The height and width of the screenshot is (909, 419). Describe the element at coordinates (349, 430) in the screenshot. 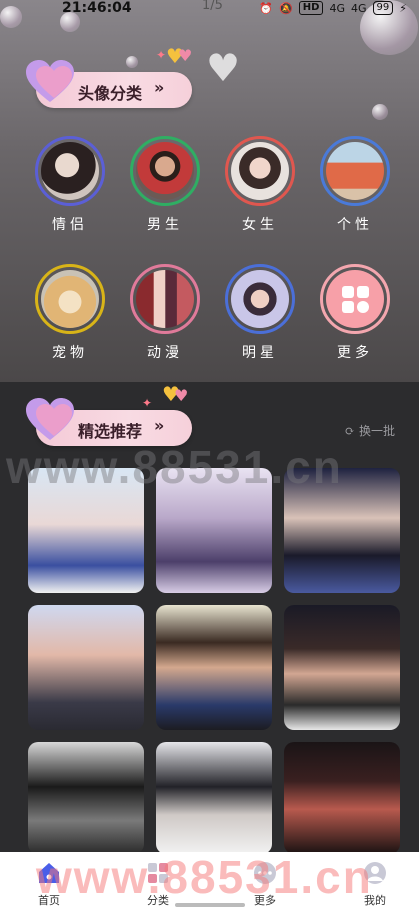

I see `refresh-icon: ⟳` at that location.